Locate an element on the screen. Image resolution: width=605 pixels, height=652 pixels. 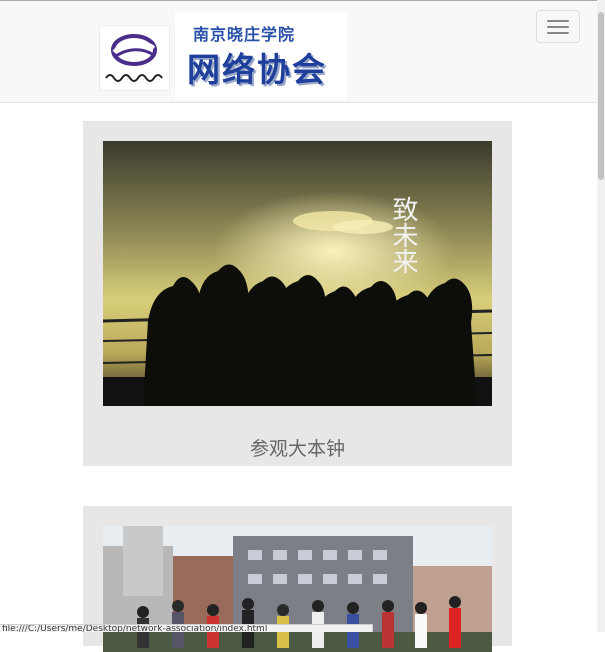
emblem-graphic is located at coordinates (134, 58).